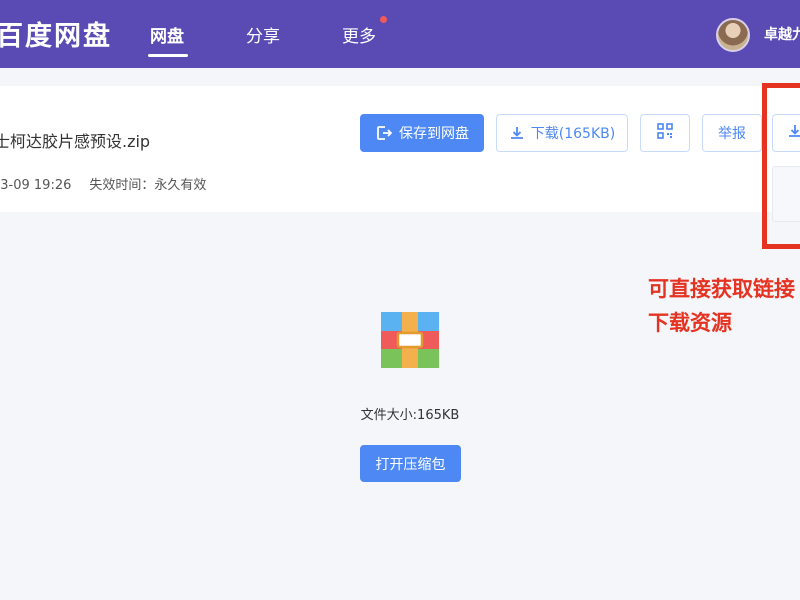  Describe the element at coordinates (410, 340) in the screenshot. I see `zip-archive-icon` at that location.